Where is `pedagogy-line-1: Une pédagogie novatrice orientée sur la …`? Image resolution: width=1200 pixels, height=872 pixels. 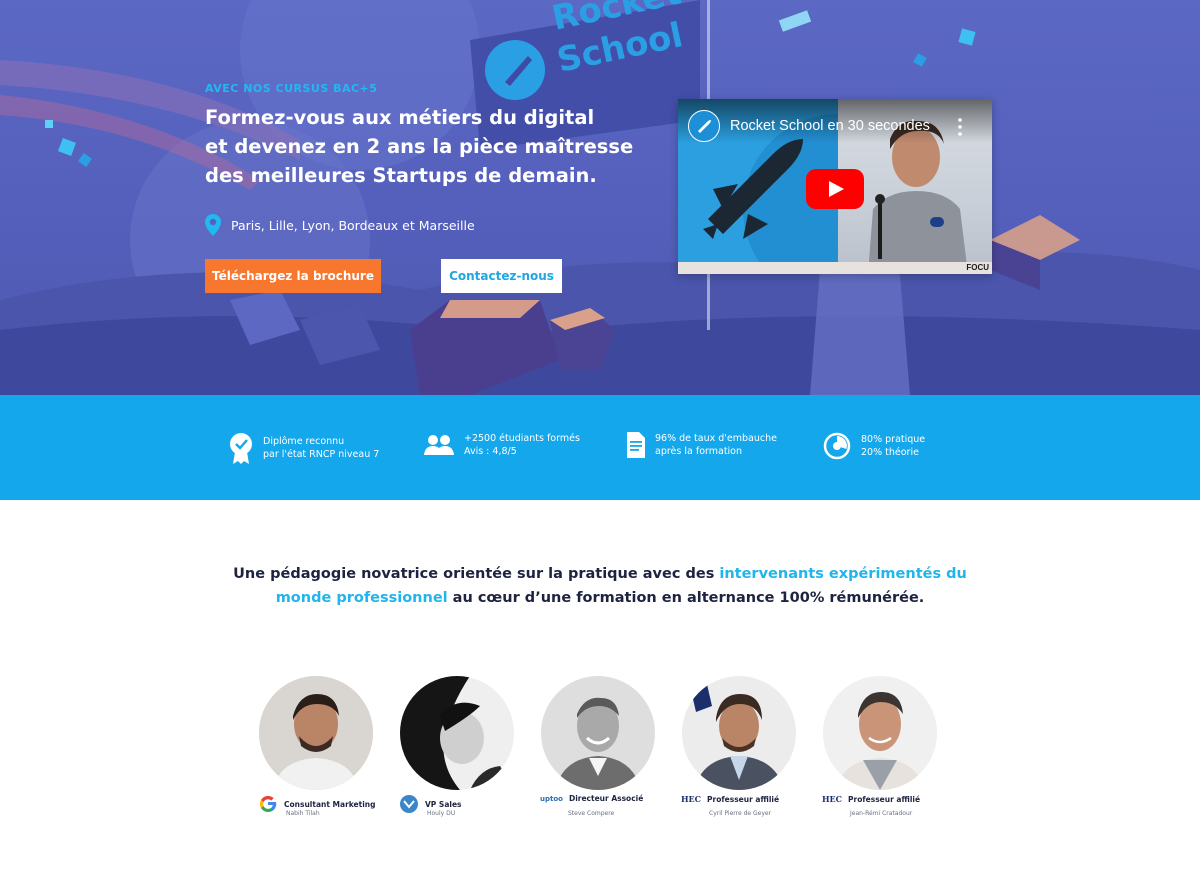
pedagogy-line-1: Une pédagogie novatrice orientée sur la … is located at coordinates (600, 574).